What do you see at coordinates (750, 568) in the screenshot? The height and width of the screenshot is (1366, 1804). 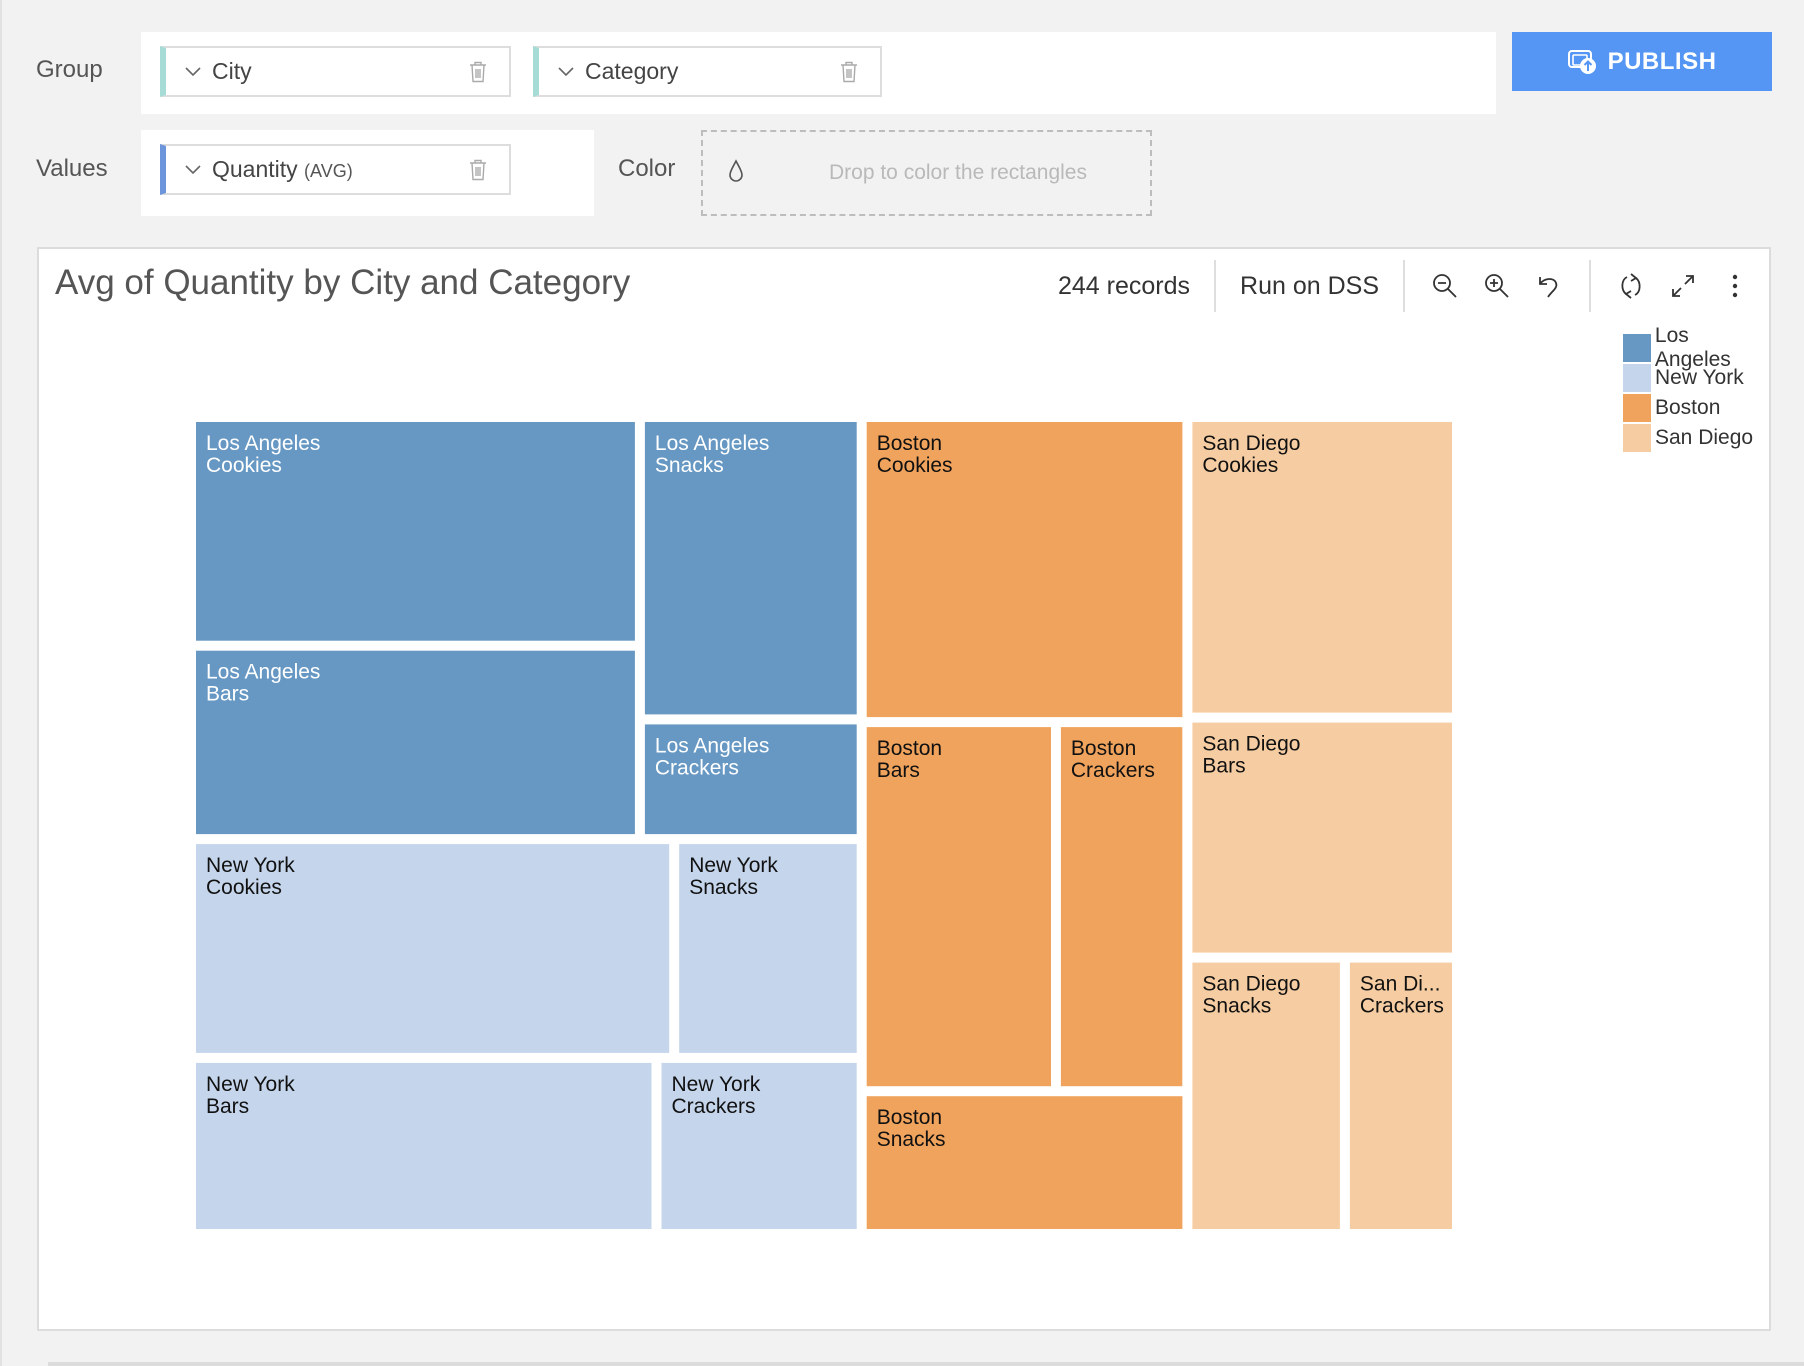 I see `treemap-cell-los-angeles-snacks: Los AngelesSnacks` at bounding box center [750, 568].